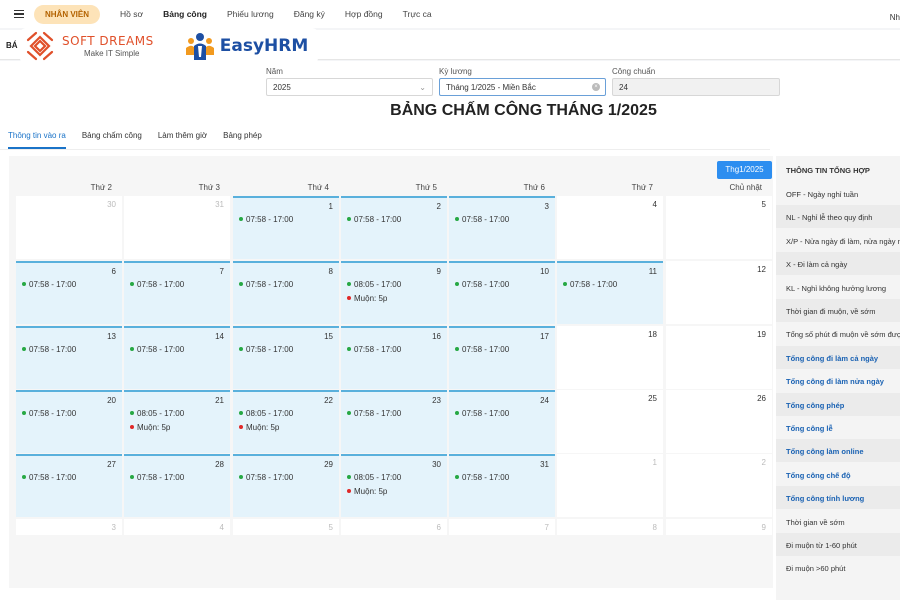 The height and width of the screenshot is (600, 900). Describe the element at coordinates (394, 421) in the screenshot. I see `calendar-day-cell: 23 07:58 - 17:00` at that location.